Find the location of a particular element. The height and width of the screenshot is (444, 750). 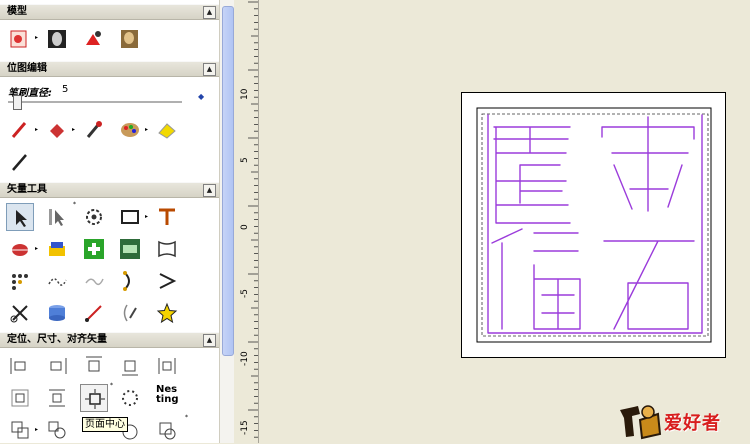

align-center-vertical-button is located at coordinates (57, 398).